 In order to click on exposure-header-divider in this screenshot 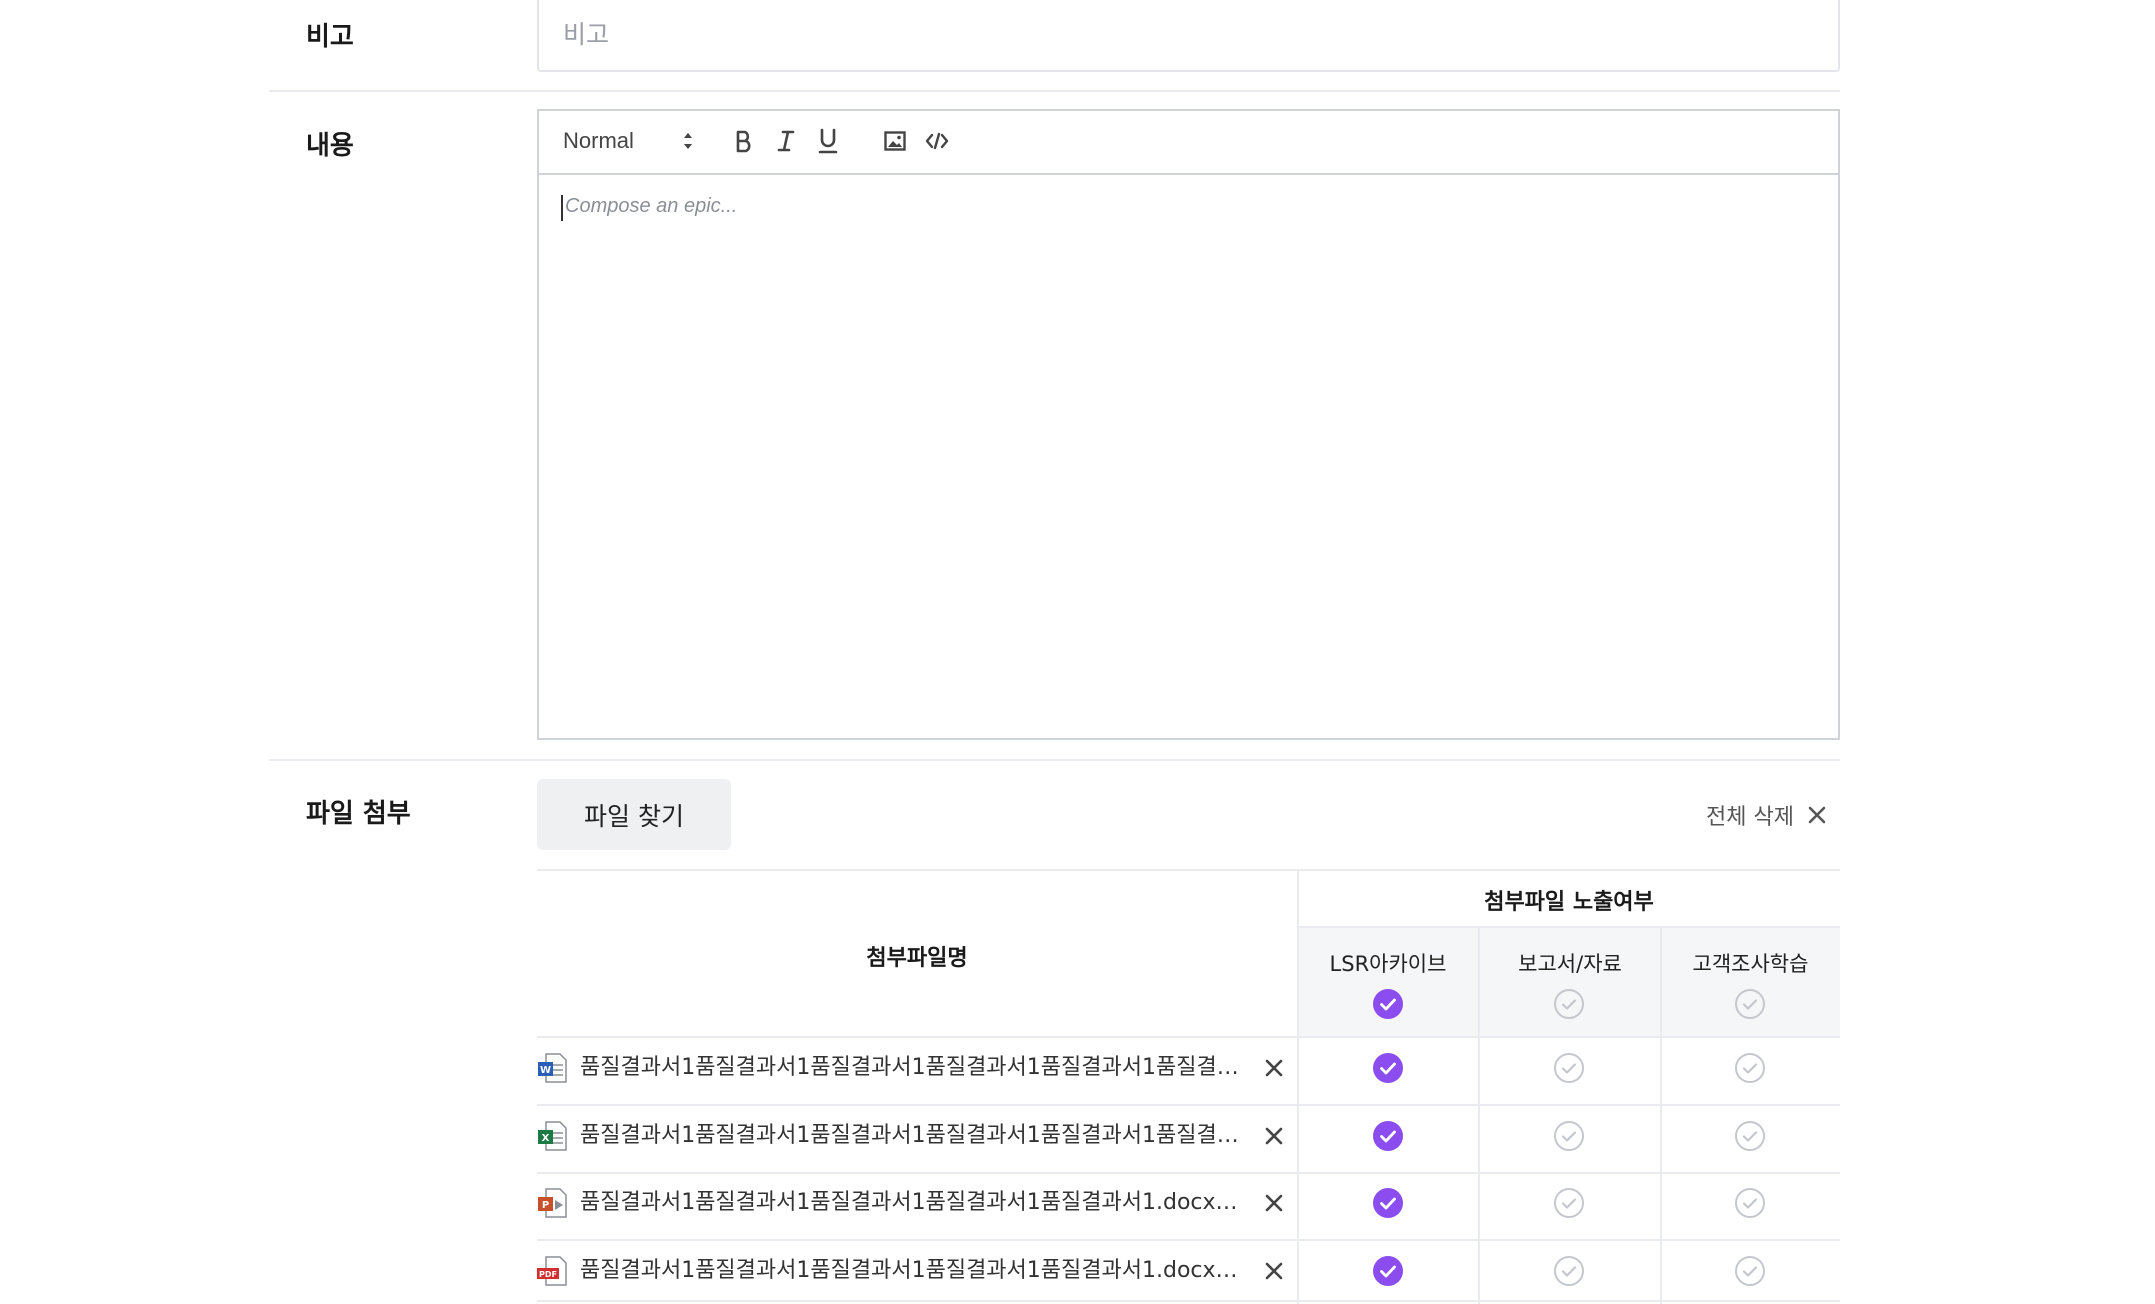, I will do `click(1569, 927)`.